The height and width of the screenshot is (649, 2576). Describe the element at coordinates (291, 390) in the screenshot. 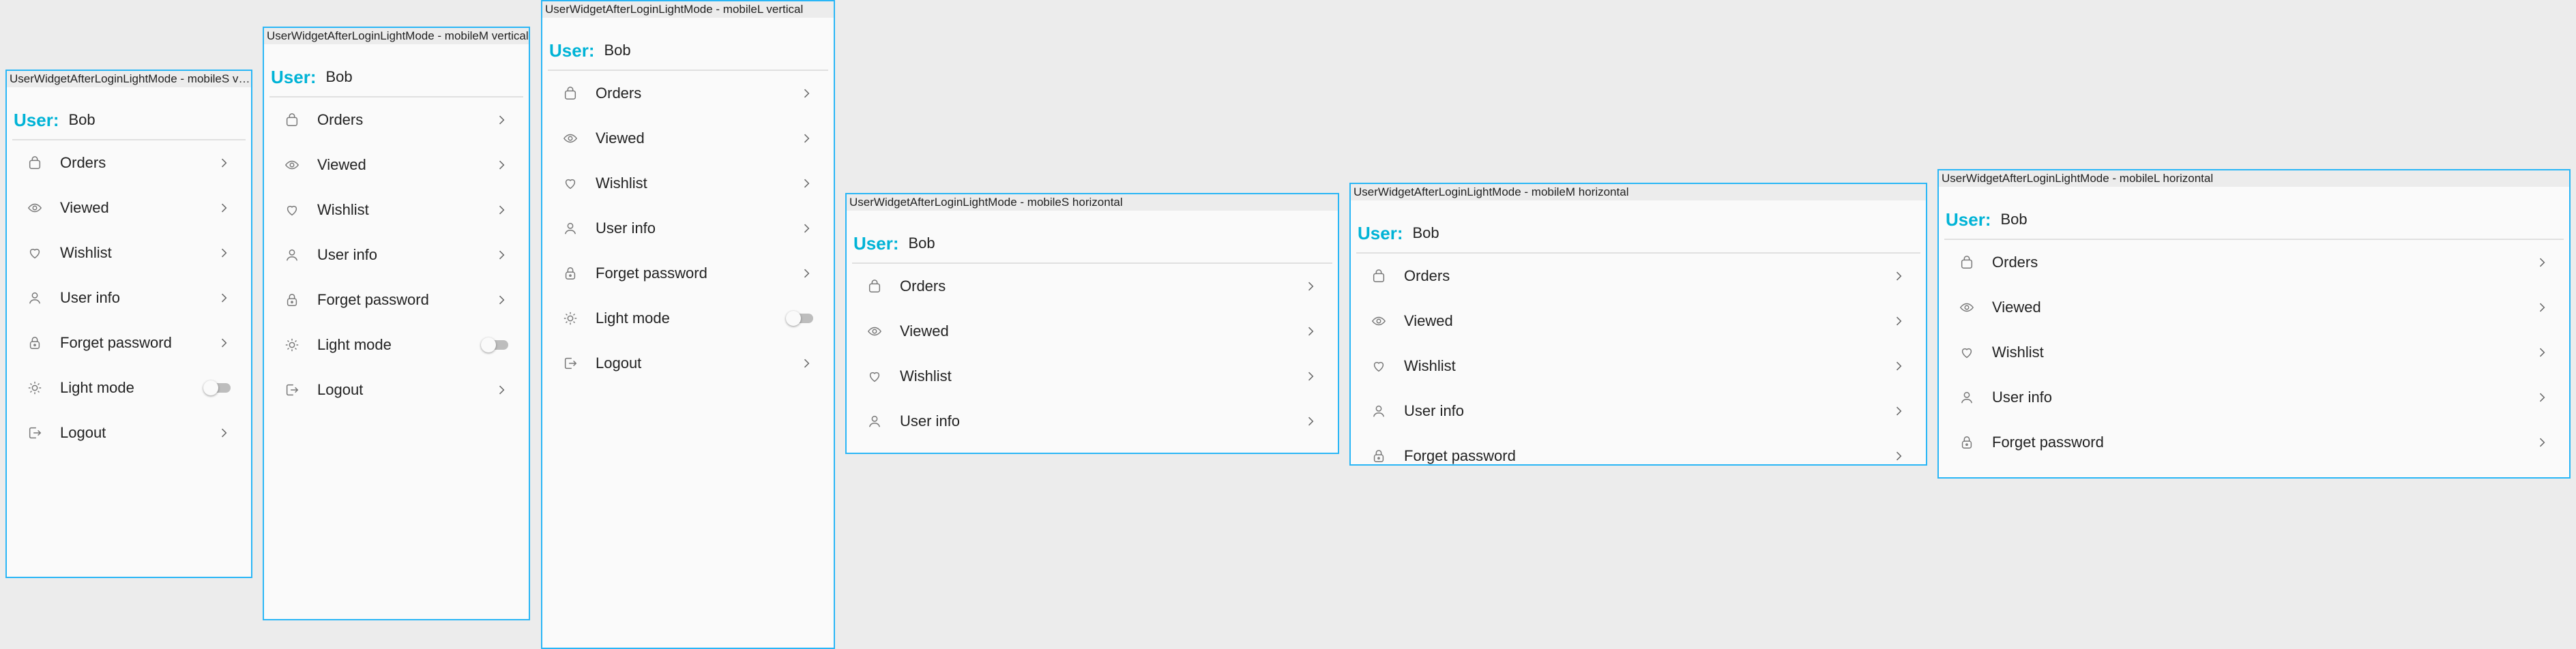

I see `logout-icon` at that location.